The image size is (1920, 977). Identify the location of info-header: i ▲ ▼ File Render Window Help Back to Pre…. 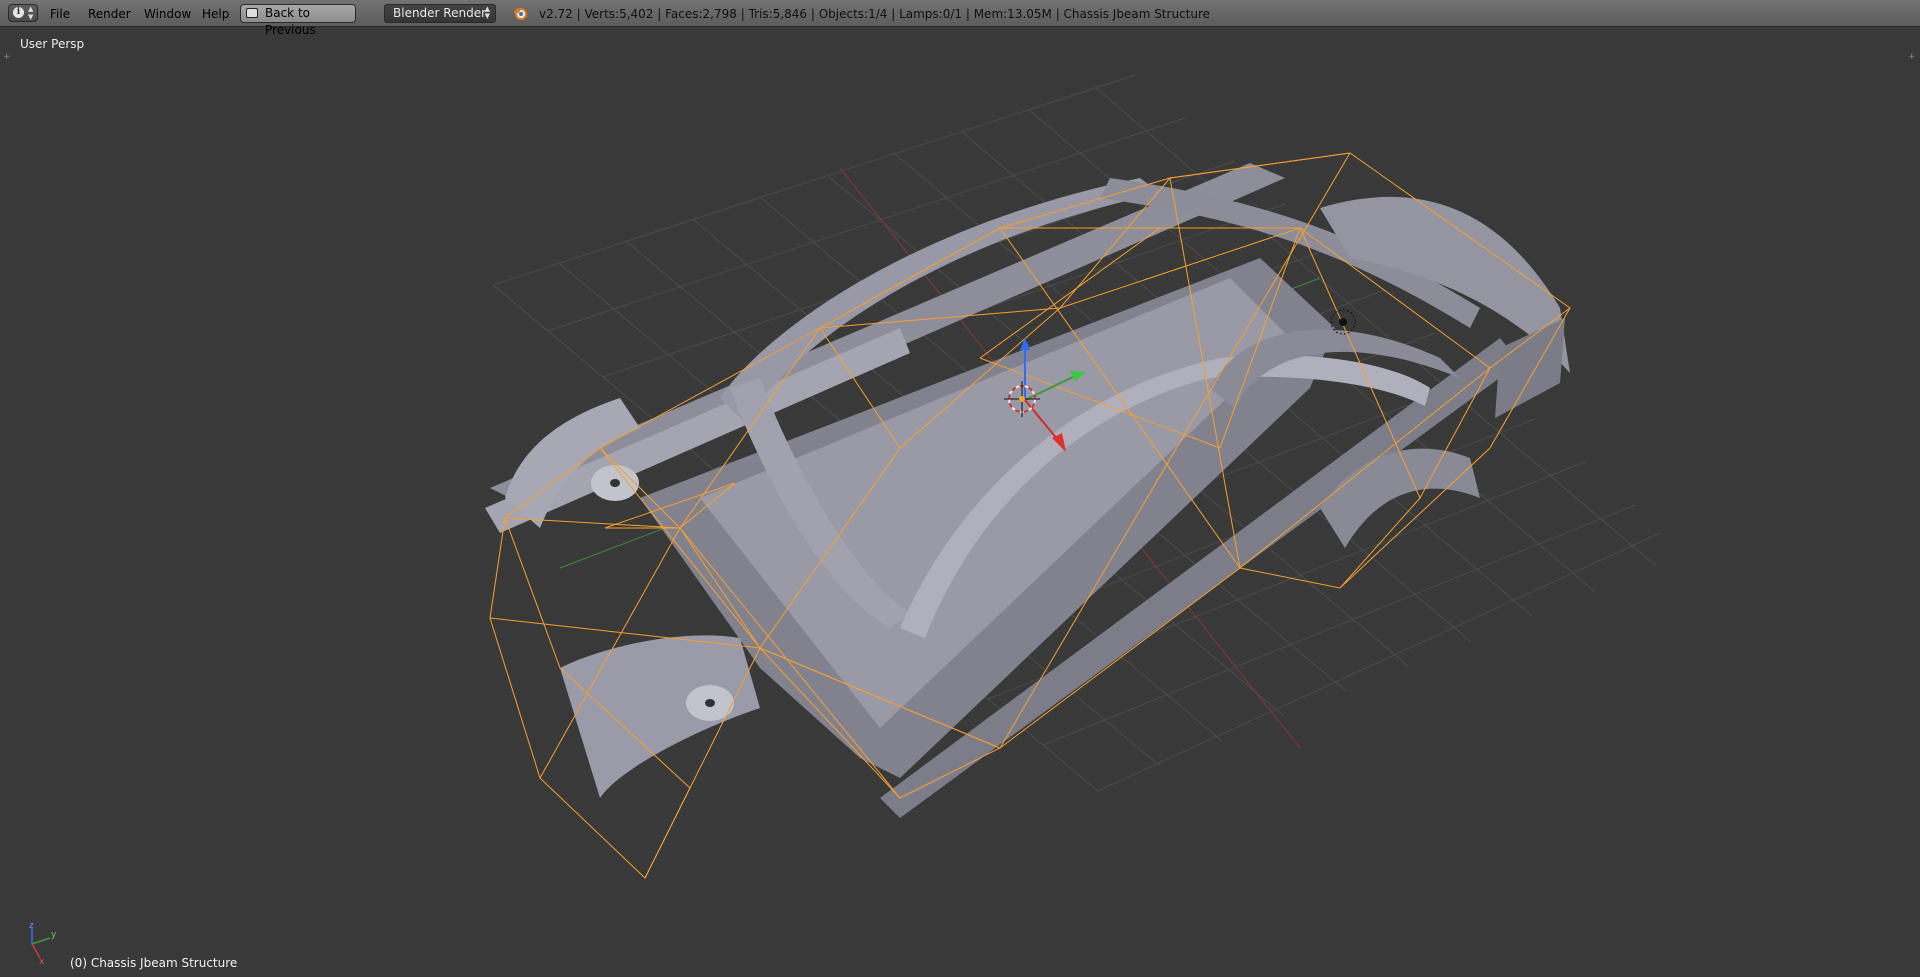
(960, 18).